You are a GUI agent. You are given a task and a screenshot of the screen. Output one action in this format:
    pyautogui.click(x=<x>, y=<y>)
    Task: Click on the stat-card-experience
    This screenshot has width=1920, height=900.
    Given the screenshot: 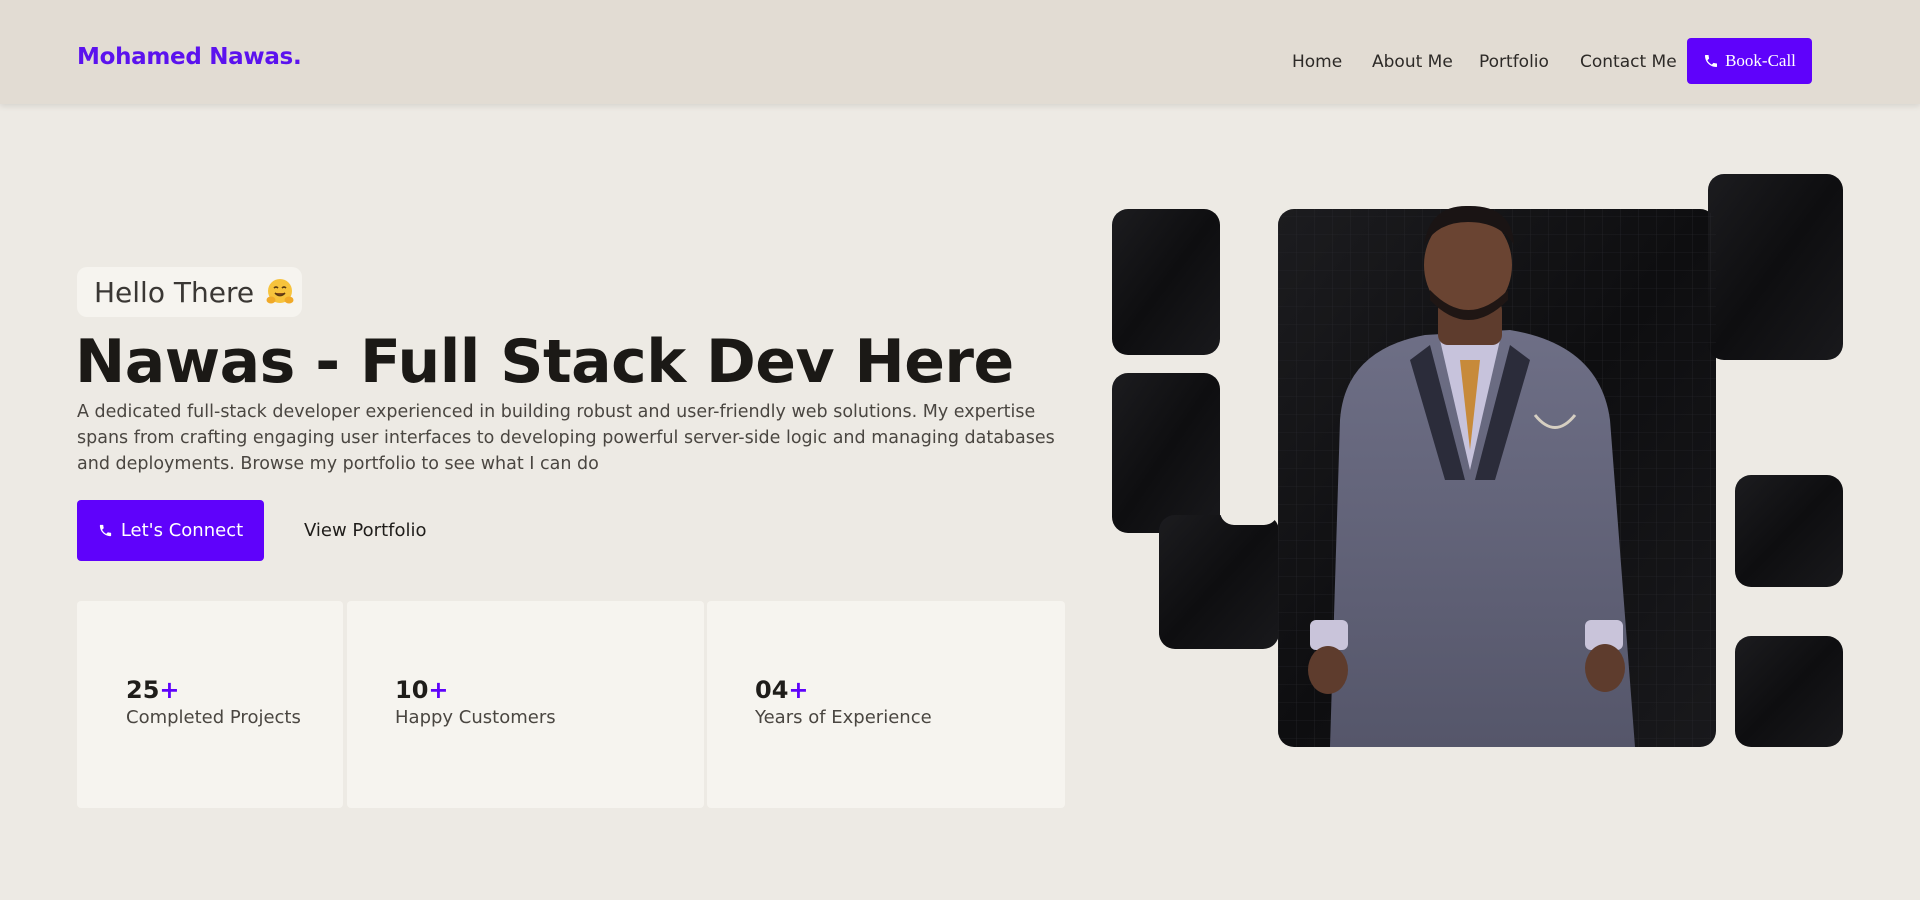 What is the action you would take?
    pyautogui.click(x=886, y=704)
    